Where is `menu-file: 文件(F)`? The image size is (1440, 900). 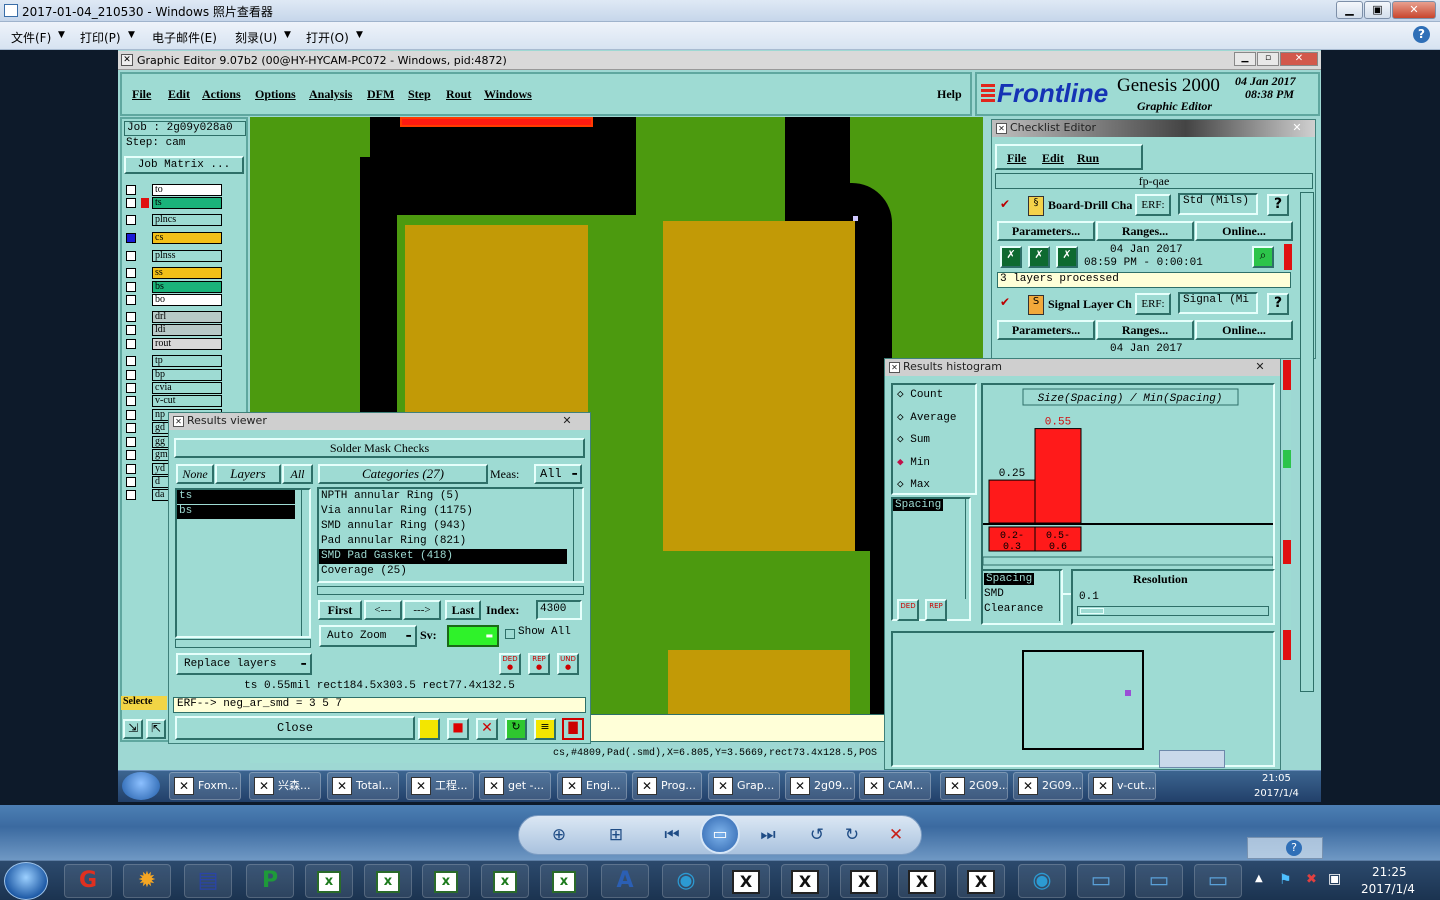
menu-file: 文件(F) is located at coordinates (31, 37).